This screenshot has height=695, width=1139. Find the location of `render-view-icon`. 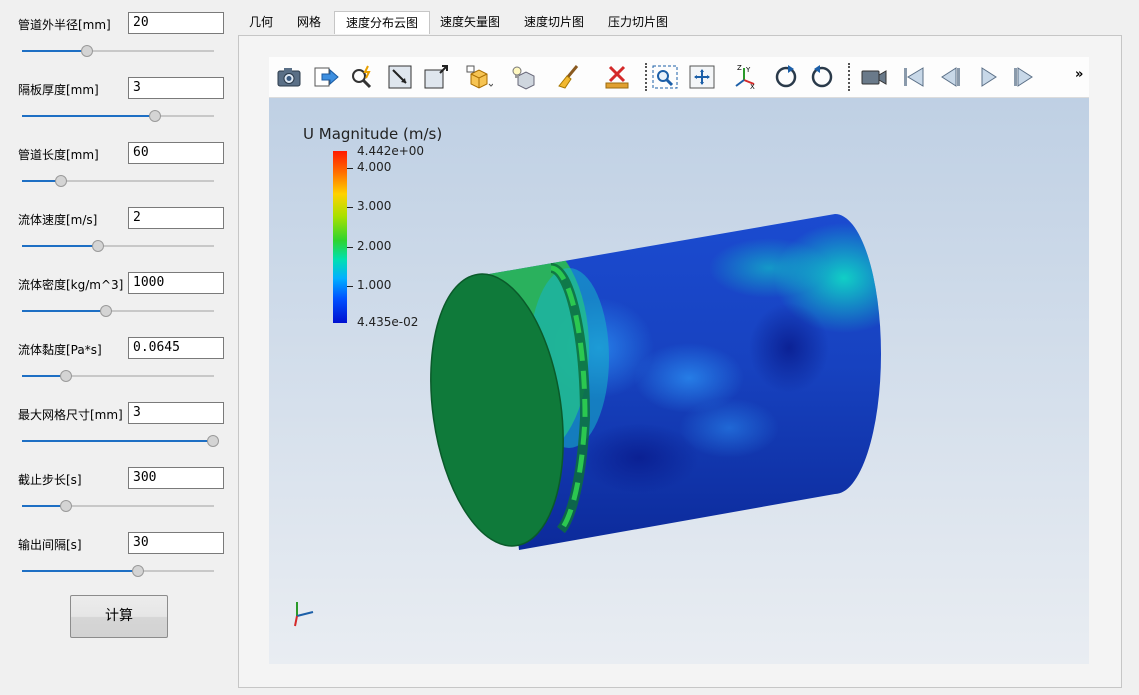

render-view-icon is located at coordinates (479, 77).